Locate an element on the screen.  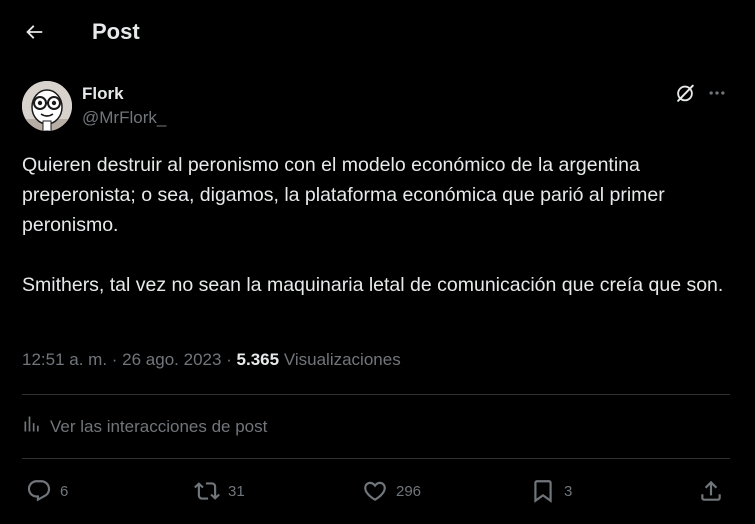
bookmark-count: 3 is located at coordinates (568, 491).